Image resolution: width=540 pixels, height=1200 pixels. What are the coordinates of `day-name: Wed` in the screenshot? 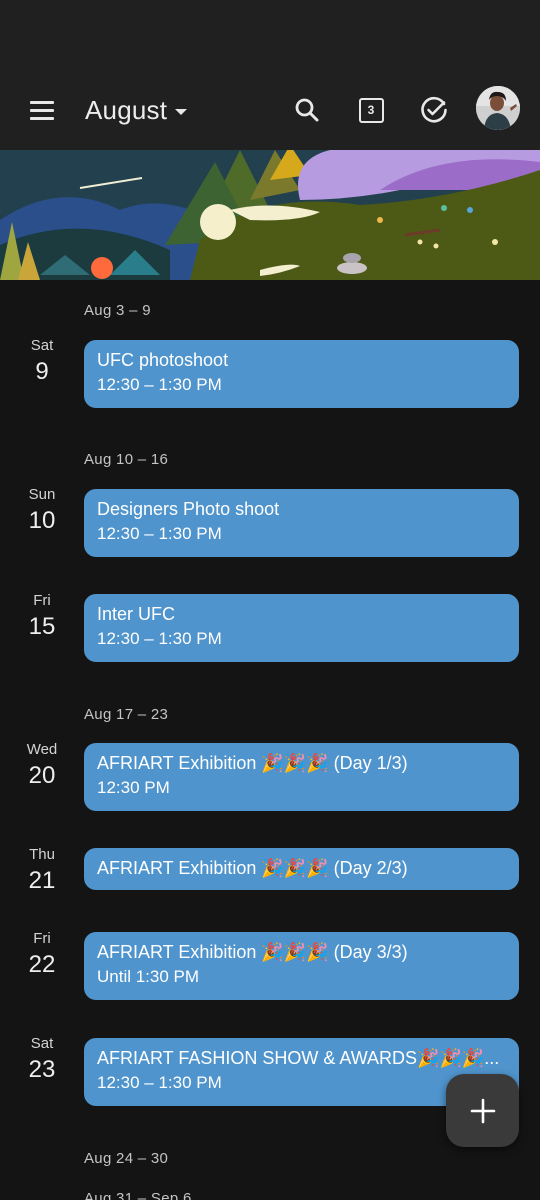 It's located at (42, 749).